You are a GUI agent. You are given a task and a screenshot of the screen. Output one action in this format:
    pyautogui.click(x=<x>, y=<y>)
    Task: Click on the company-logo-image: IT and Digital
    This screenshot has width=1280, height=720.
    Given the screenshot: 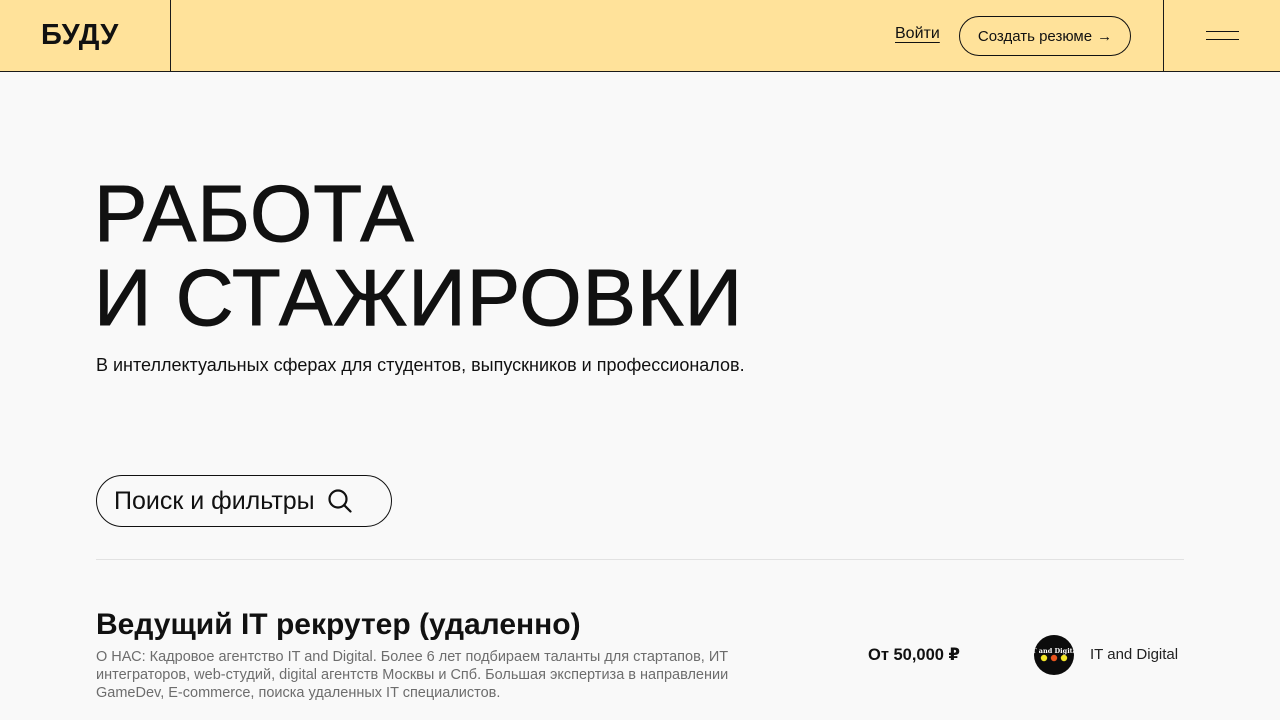 What is the action you would take?
    pyautogui.click(x=1054, y=654)
    